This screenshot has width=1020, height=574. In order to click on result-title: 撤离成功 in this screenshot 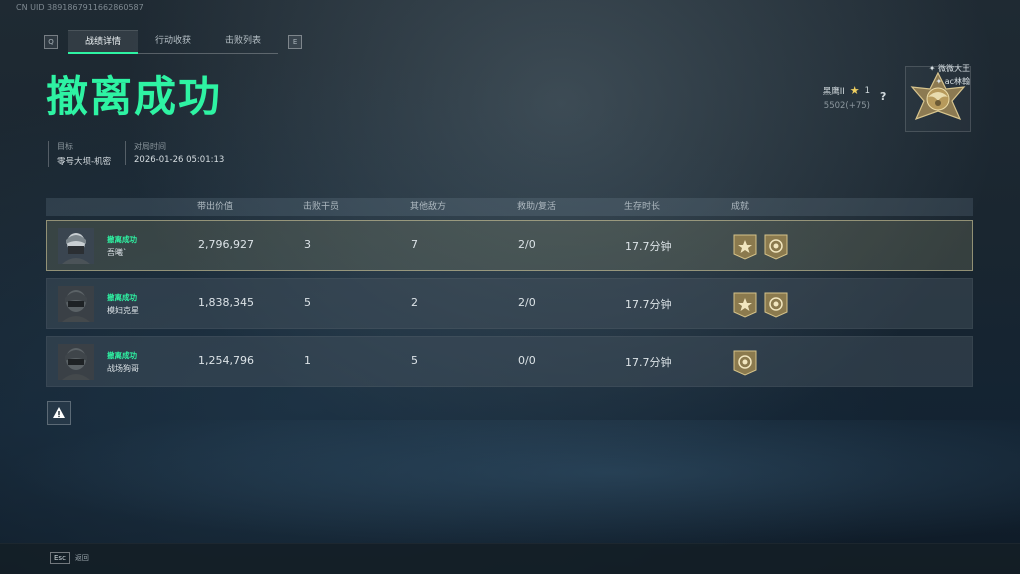, I will do `click(134, 96)`.